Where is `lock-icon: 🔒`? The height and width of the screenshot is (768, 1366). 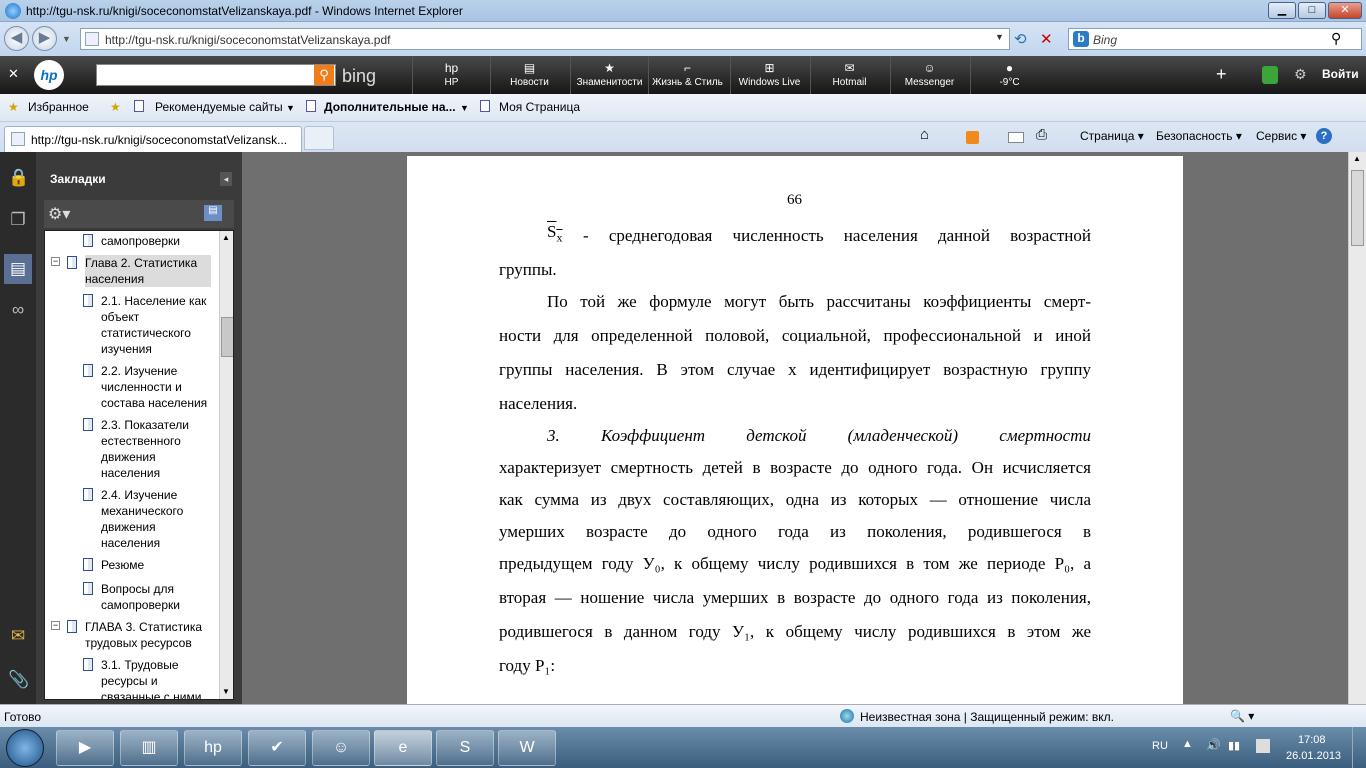
lock-icon: 🔒 is located at coordinates (18, 179).